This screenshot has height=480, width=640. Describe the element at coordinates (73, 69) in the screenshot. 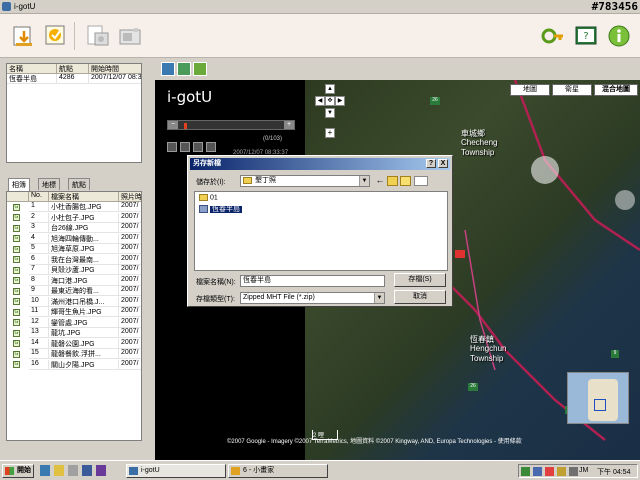

I see `trip-header-points: 航點` at that location.